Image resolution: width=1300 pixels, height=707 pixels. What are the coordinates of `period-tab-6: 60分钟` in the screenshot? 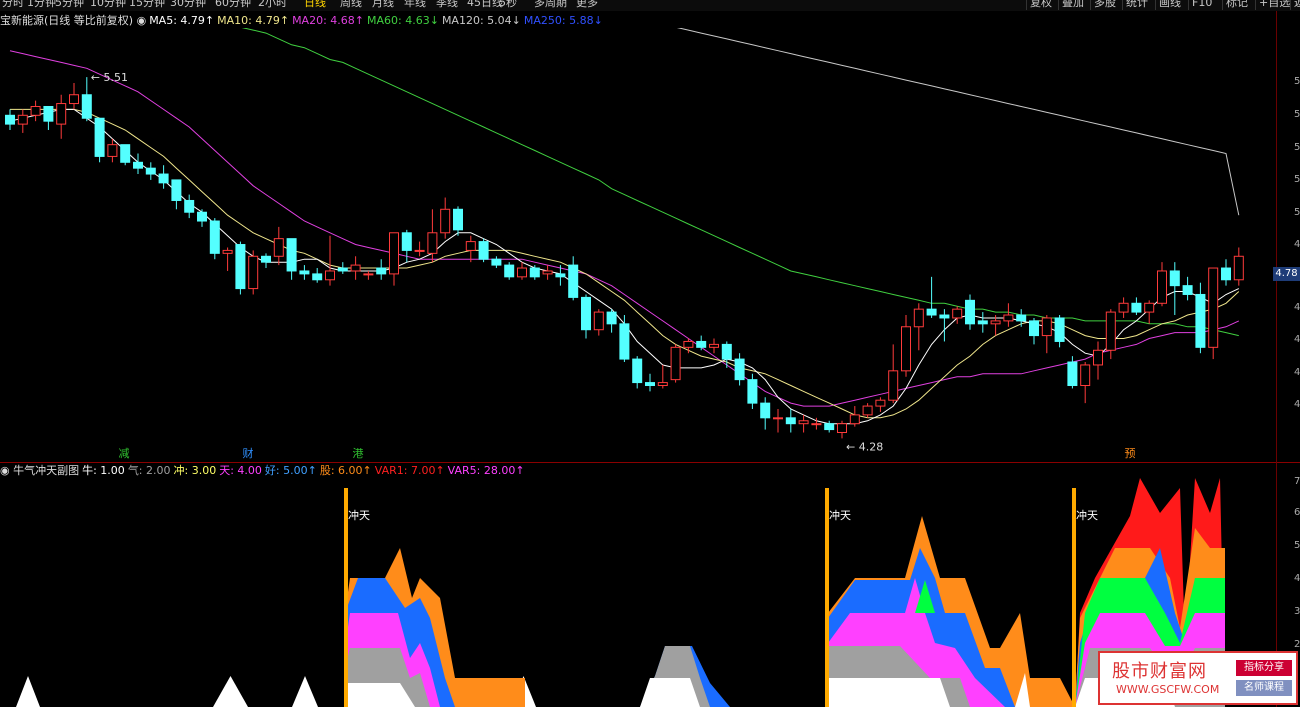 It's located at (233, 5).